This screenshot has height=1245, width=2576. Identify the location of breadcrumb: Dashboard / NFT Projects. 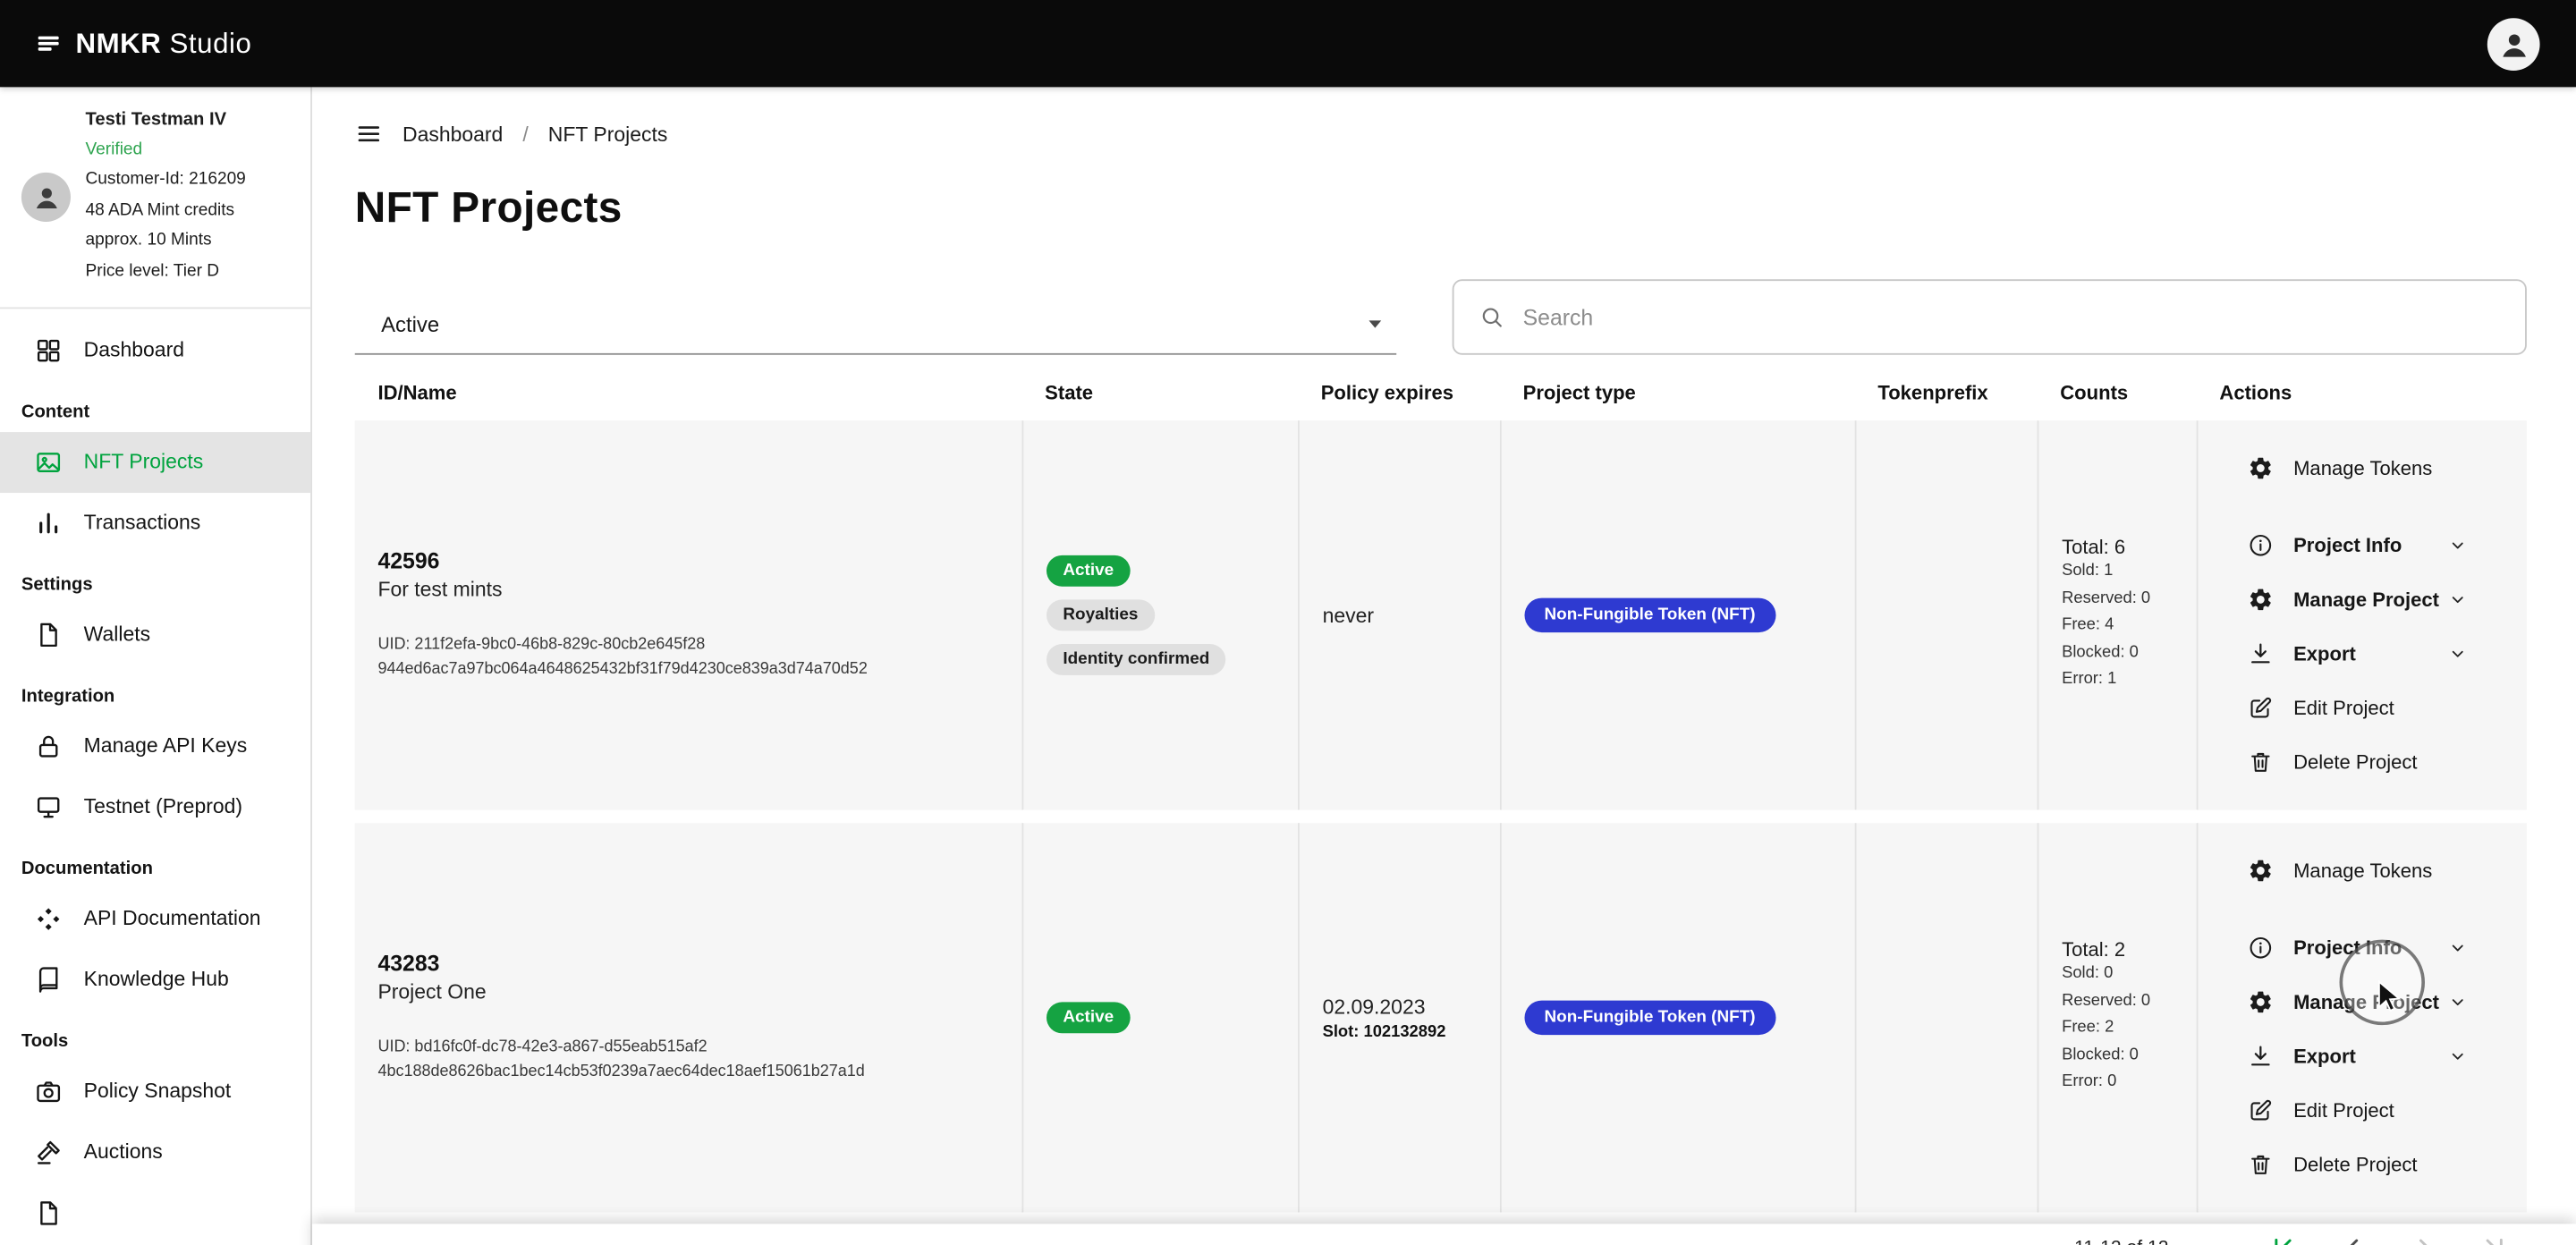
(1444, 122).